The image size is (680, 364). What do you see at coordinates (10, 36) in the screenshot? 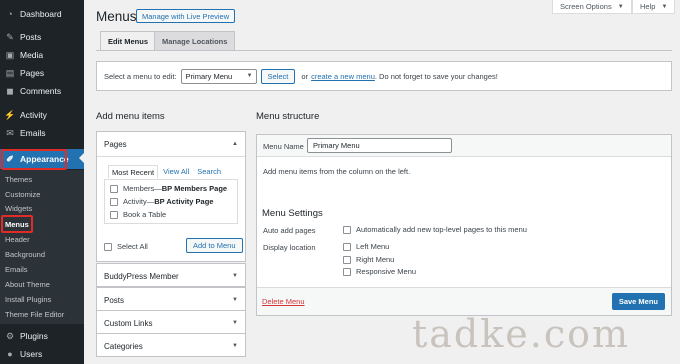
I see `pin-icon: ✎` at bounding box center [10, 36].